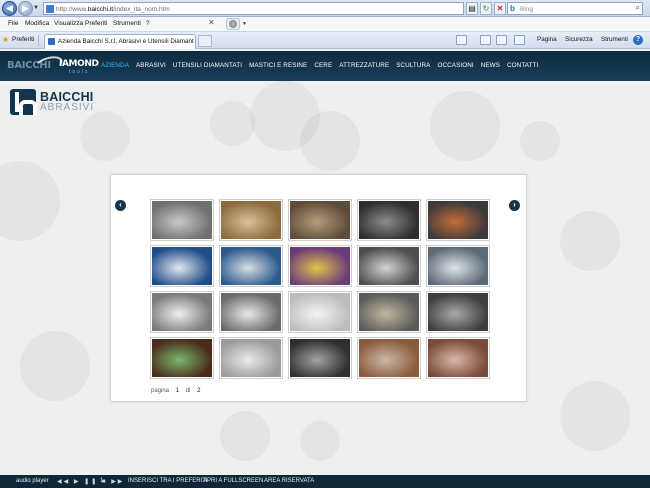 This screenshot has height=488, width=650. I want to click on refresh-icon: ↻, so click(486, 8).